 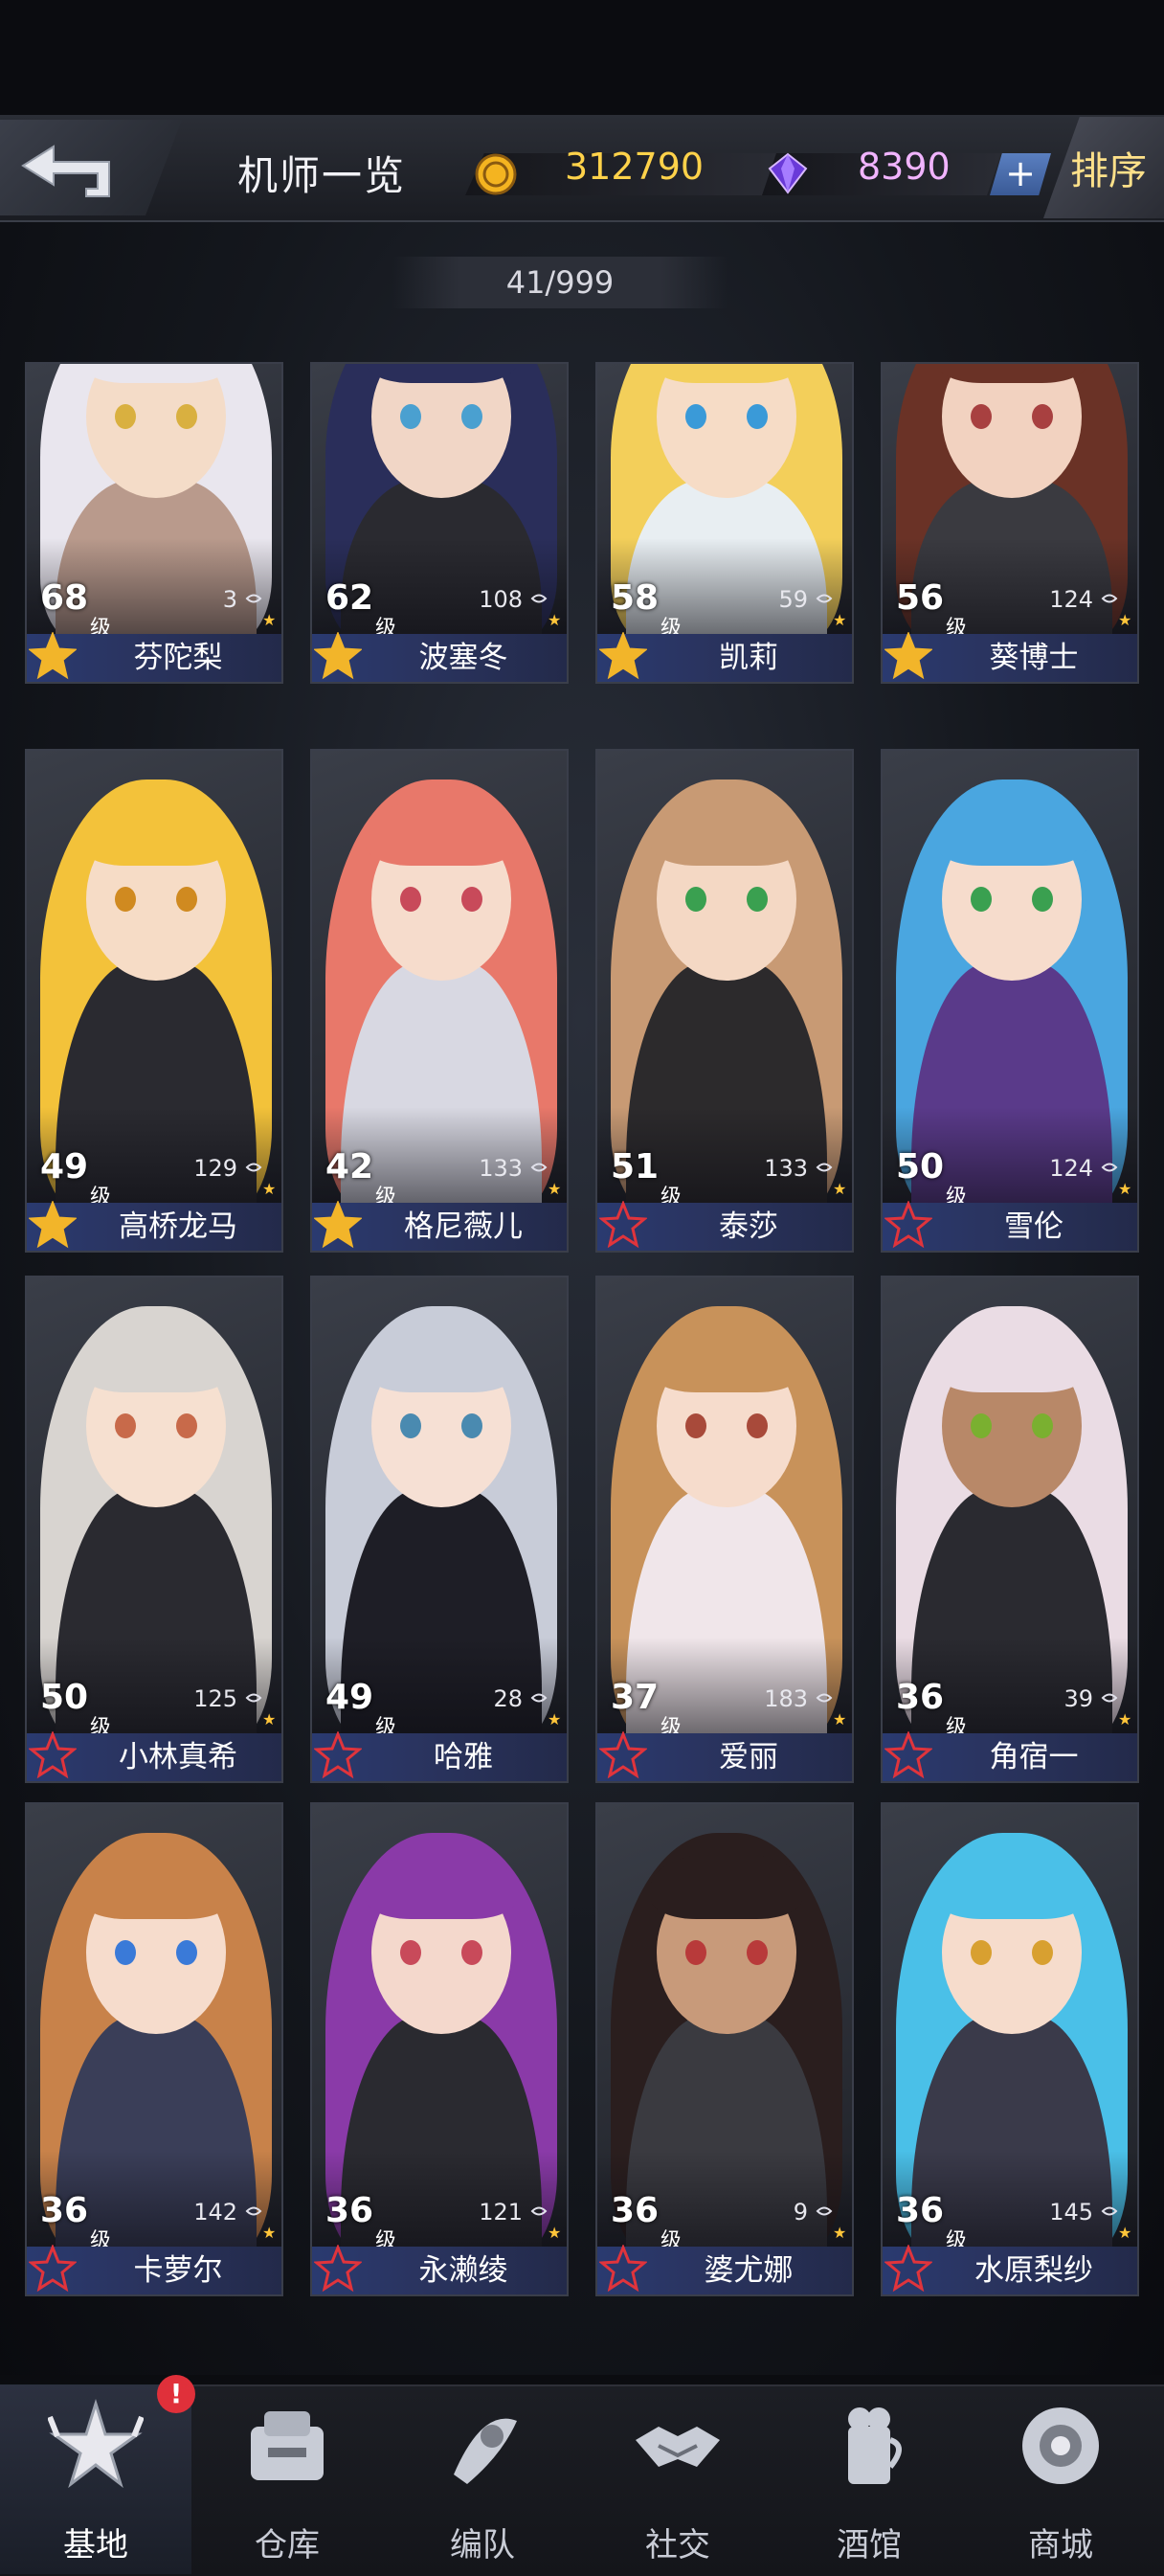 I want to click on pilot-card: 58 级 59 ★ 凯莉, so click(x=725, y=523).